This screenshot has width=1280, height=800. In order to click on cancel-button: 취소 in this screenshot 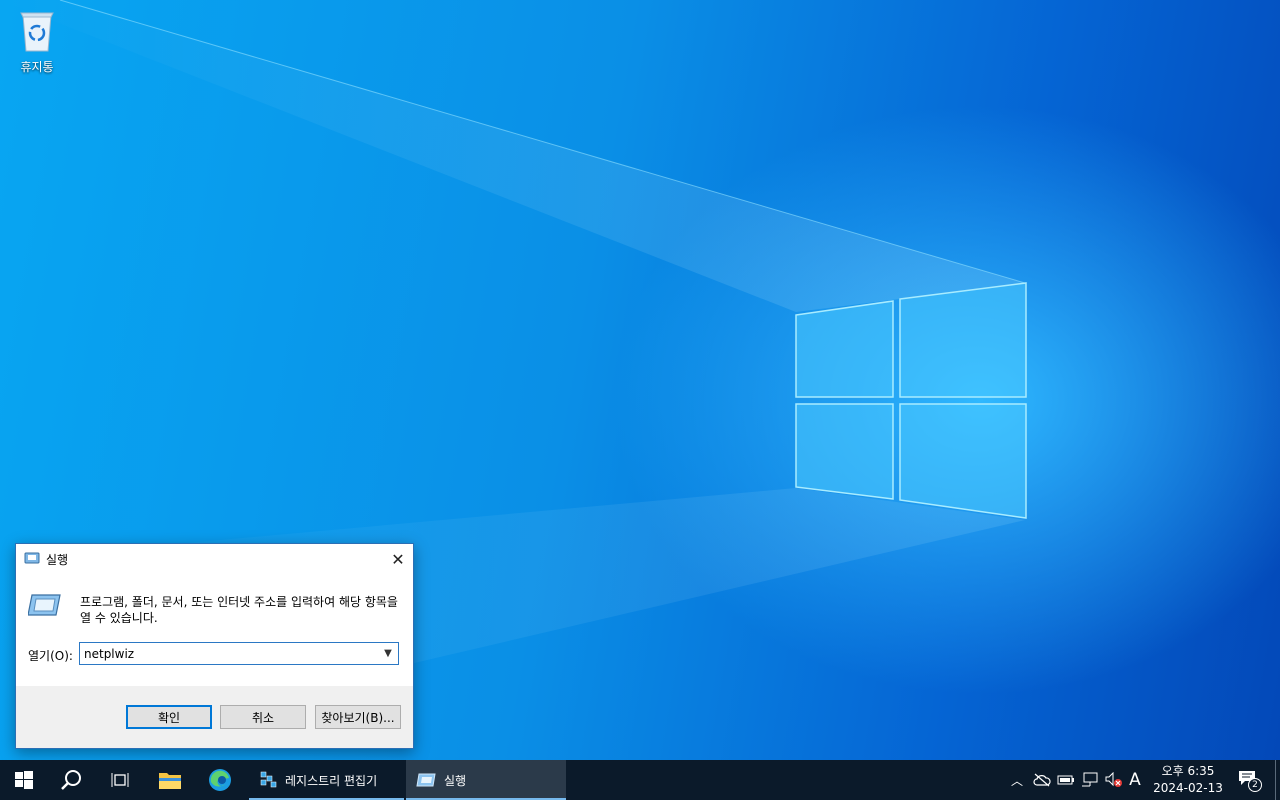, I will do `click(263, 717)`.